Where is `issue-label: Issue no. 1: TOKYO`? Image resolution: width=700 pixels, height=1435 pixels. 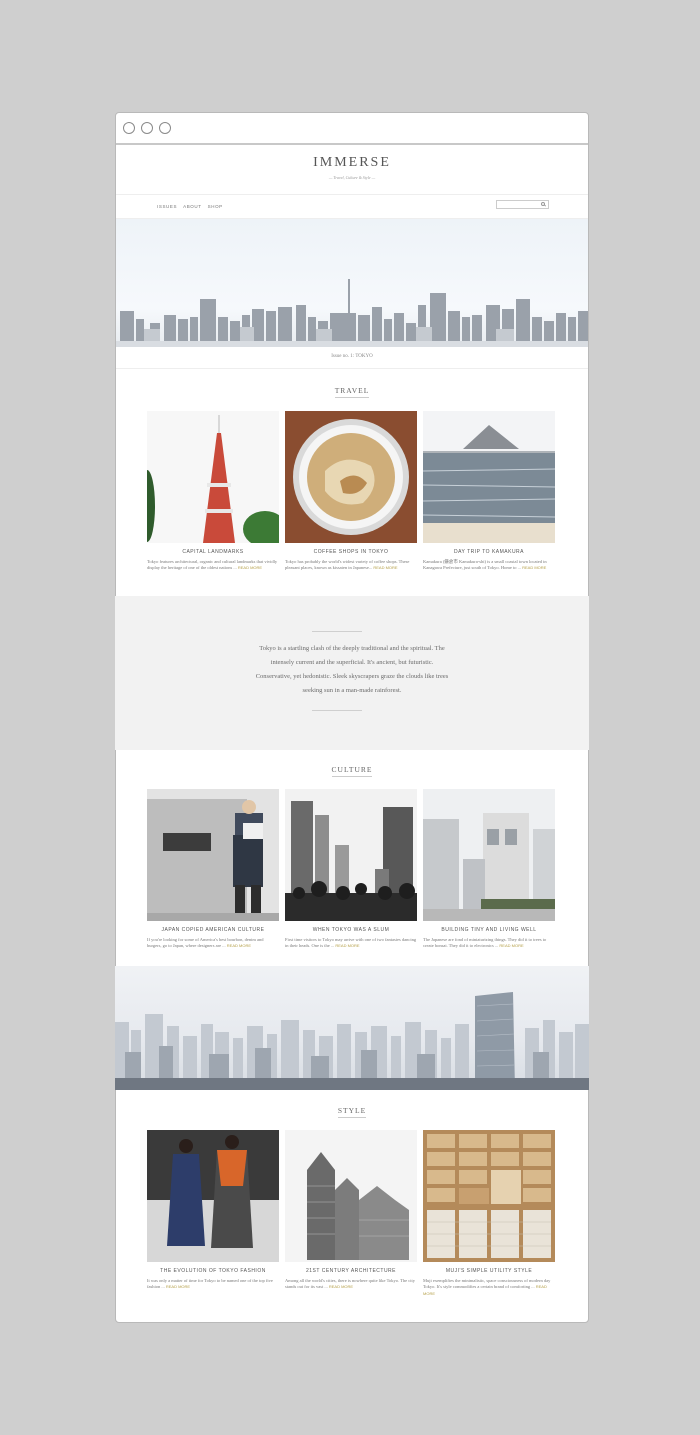 issue-label: Issue no. 1: TOKYO is located at coordinates (352, 358).